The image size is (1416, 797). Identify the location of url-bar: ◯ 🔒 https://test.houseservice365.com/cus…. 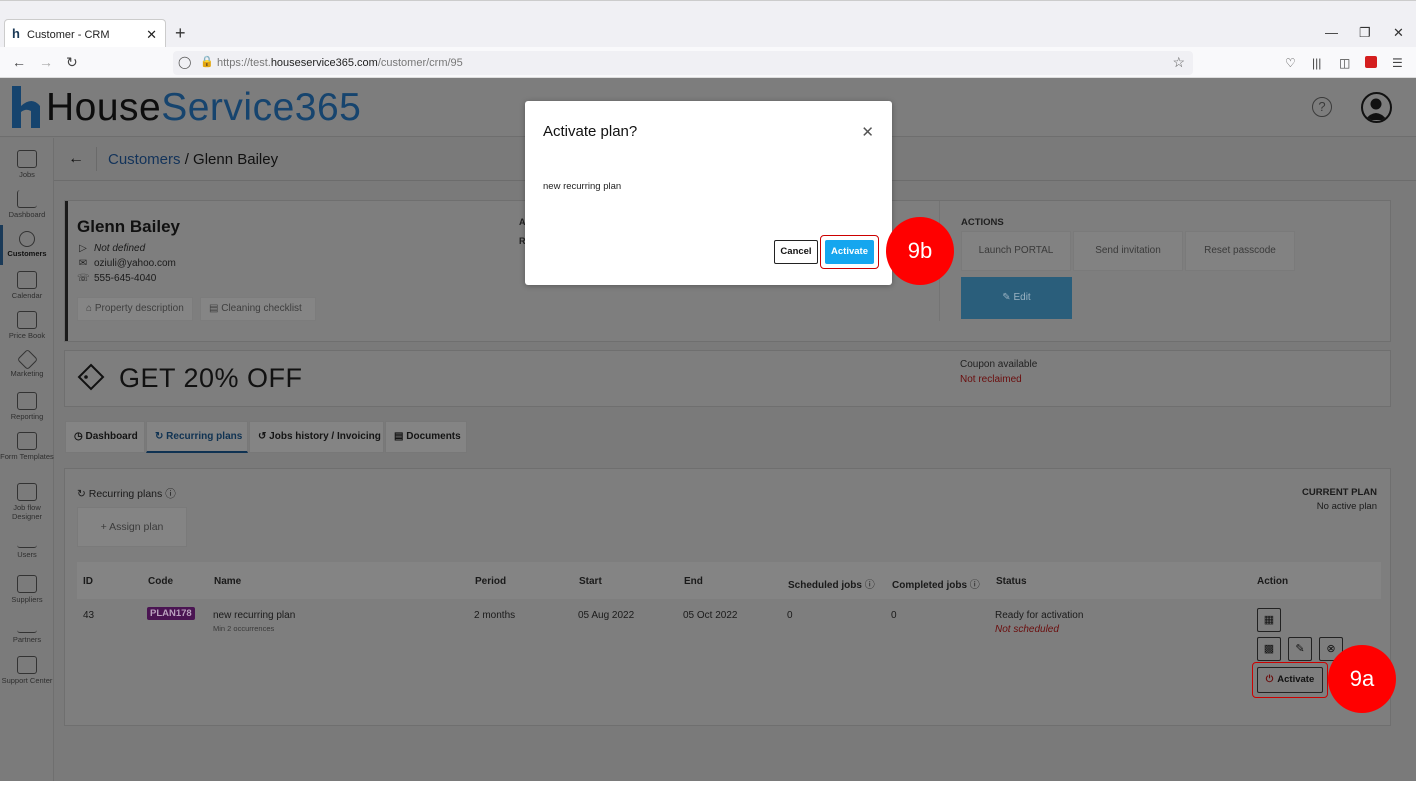
(683, 63).